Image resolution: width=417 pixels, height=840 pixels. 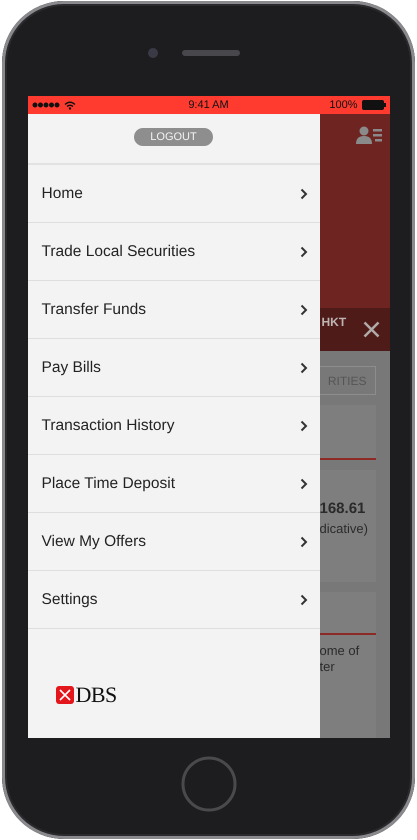 What do you see at coordinates (46, 105) in the screenshot?
I see `signal-icon` at bounding box center [46, 105].